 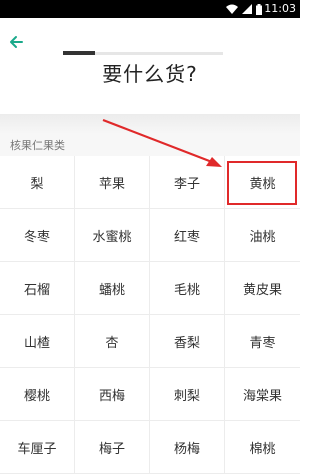 What do you see at coordinates (247, 9) in the screenshot?
I see `signal-icon` at bounding box center [247, 9].